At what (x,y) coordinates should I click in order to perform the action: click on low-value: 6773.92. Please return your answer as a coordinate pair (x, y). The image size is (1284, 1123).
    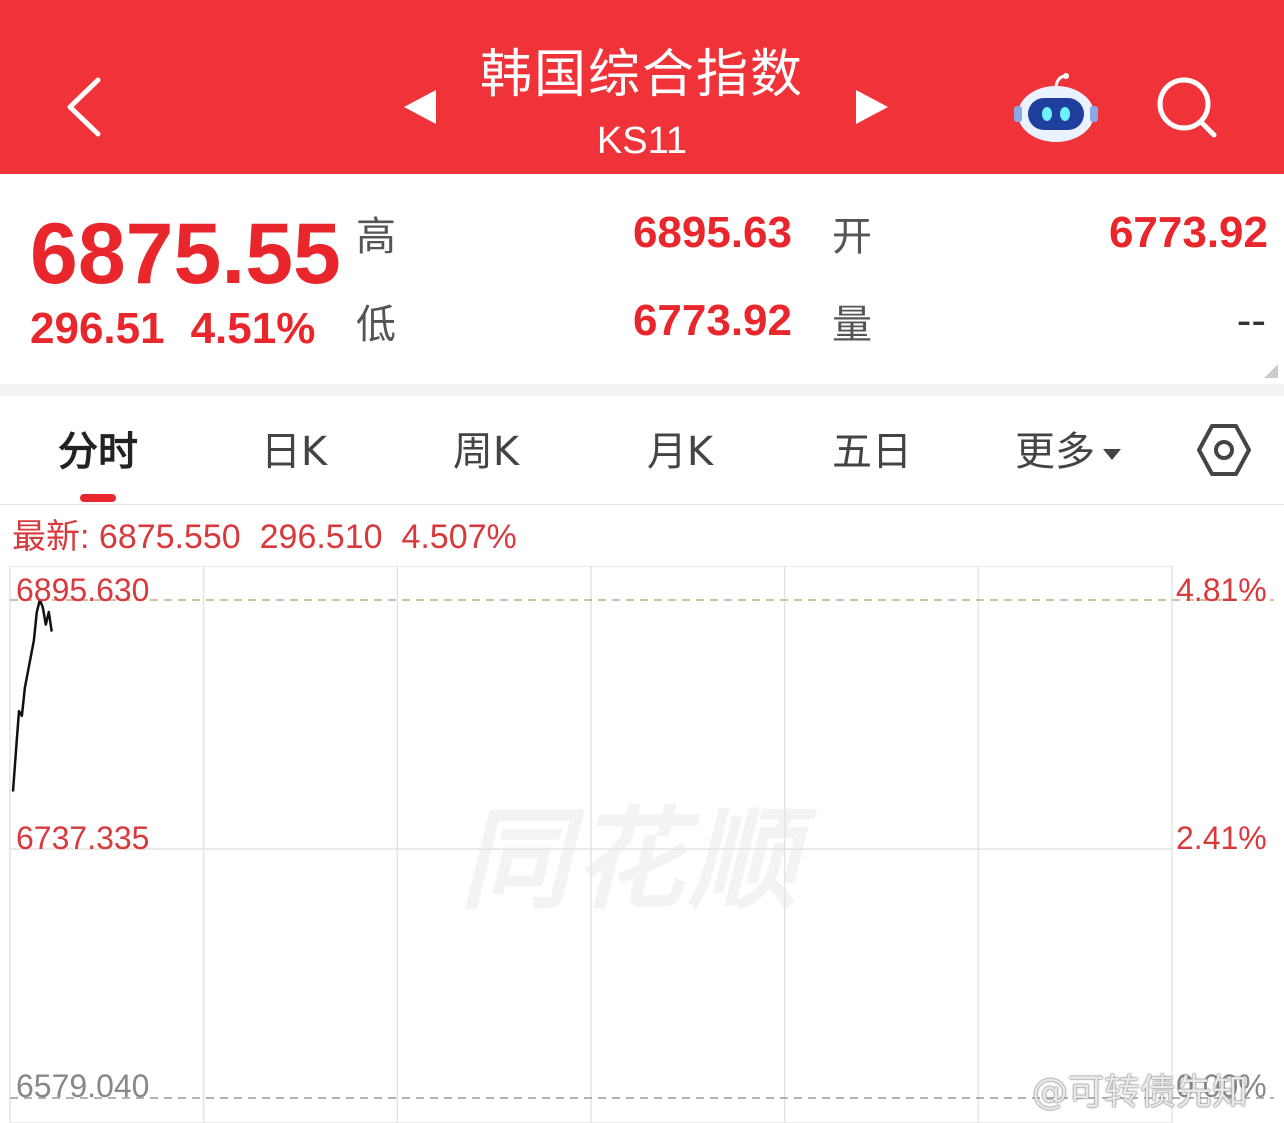
    Looking at the image, I should click on (712, 320).